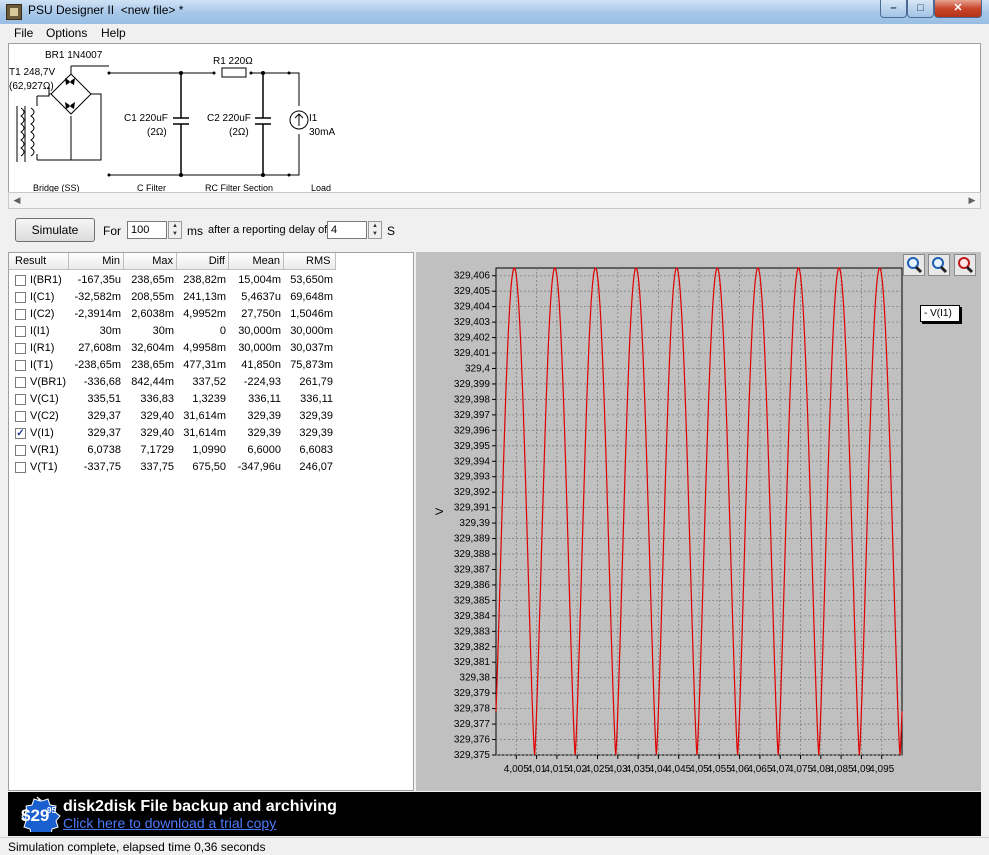 This screenshot has height=855, width=989. What do you see at coordinates (152, 280) in the screenshot?
I see `result-max: 238,65m` at bounding box center [152, 280].